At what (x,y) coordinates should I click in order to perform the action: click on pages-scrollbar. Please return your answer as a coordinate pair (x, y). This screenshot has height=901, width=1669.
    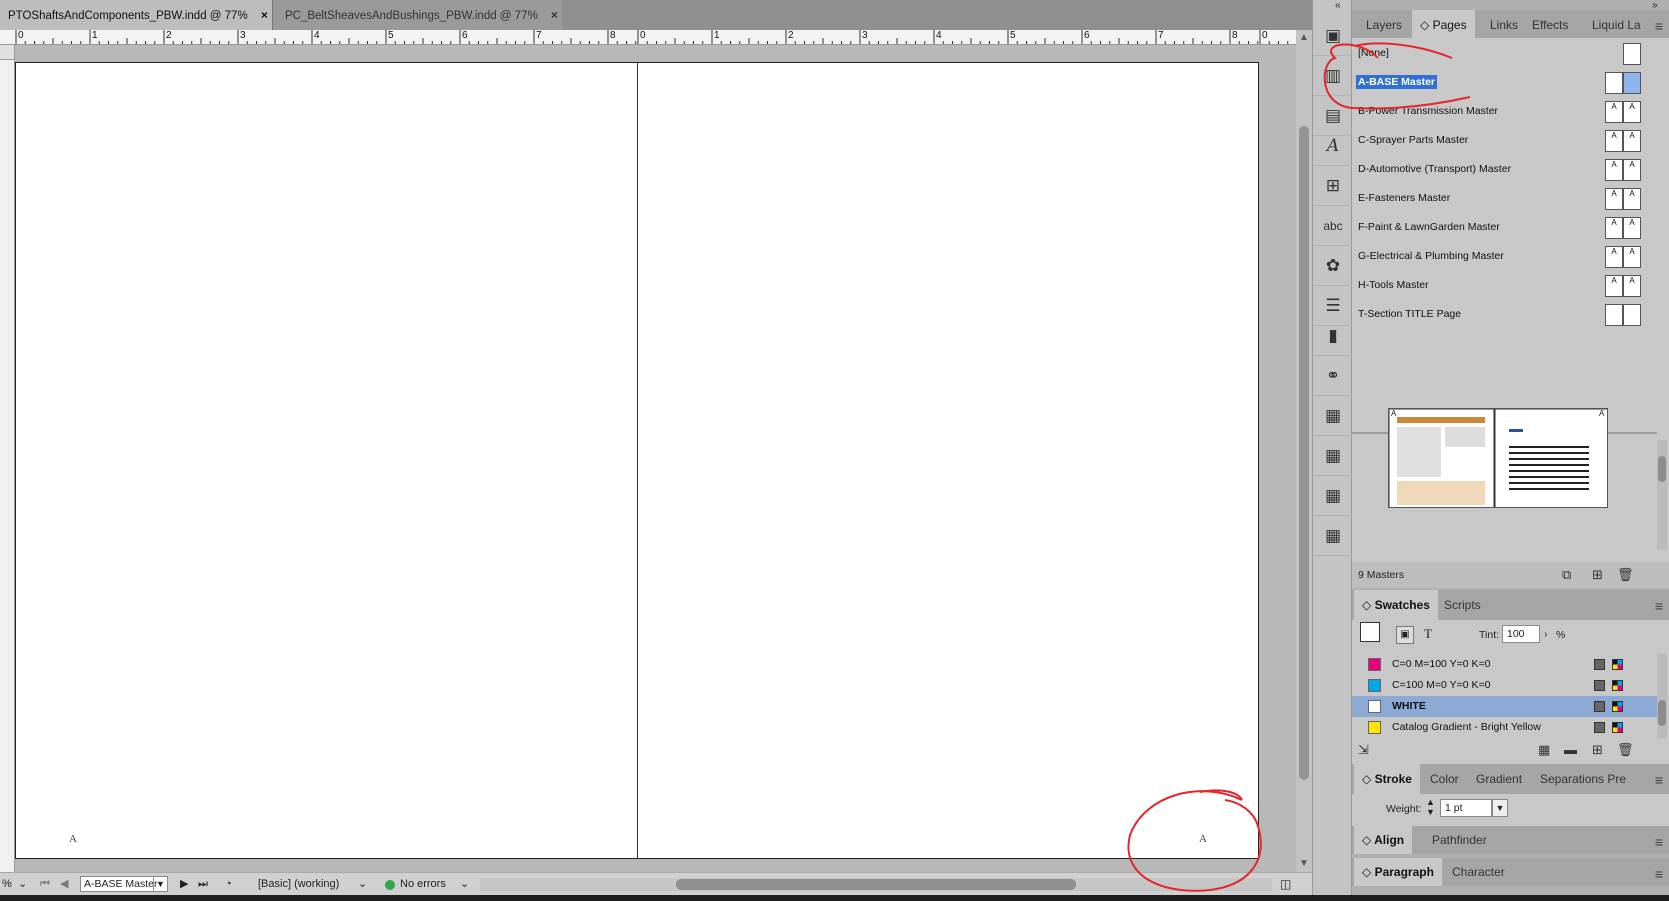
    Looking at the image, I should click on (1662, 495).